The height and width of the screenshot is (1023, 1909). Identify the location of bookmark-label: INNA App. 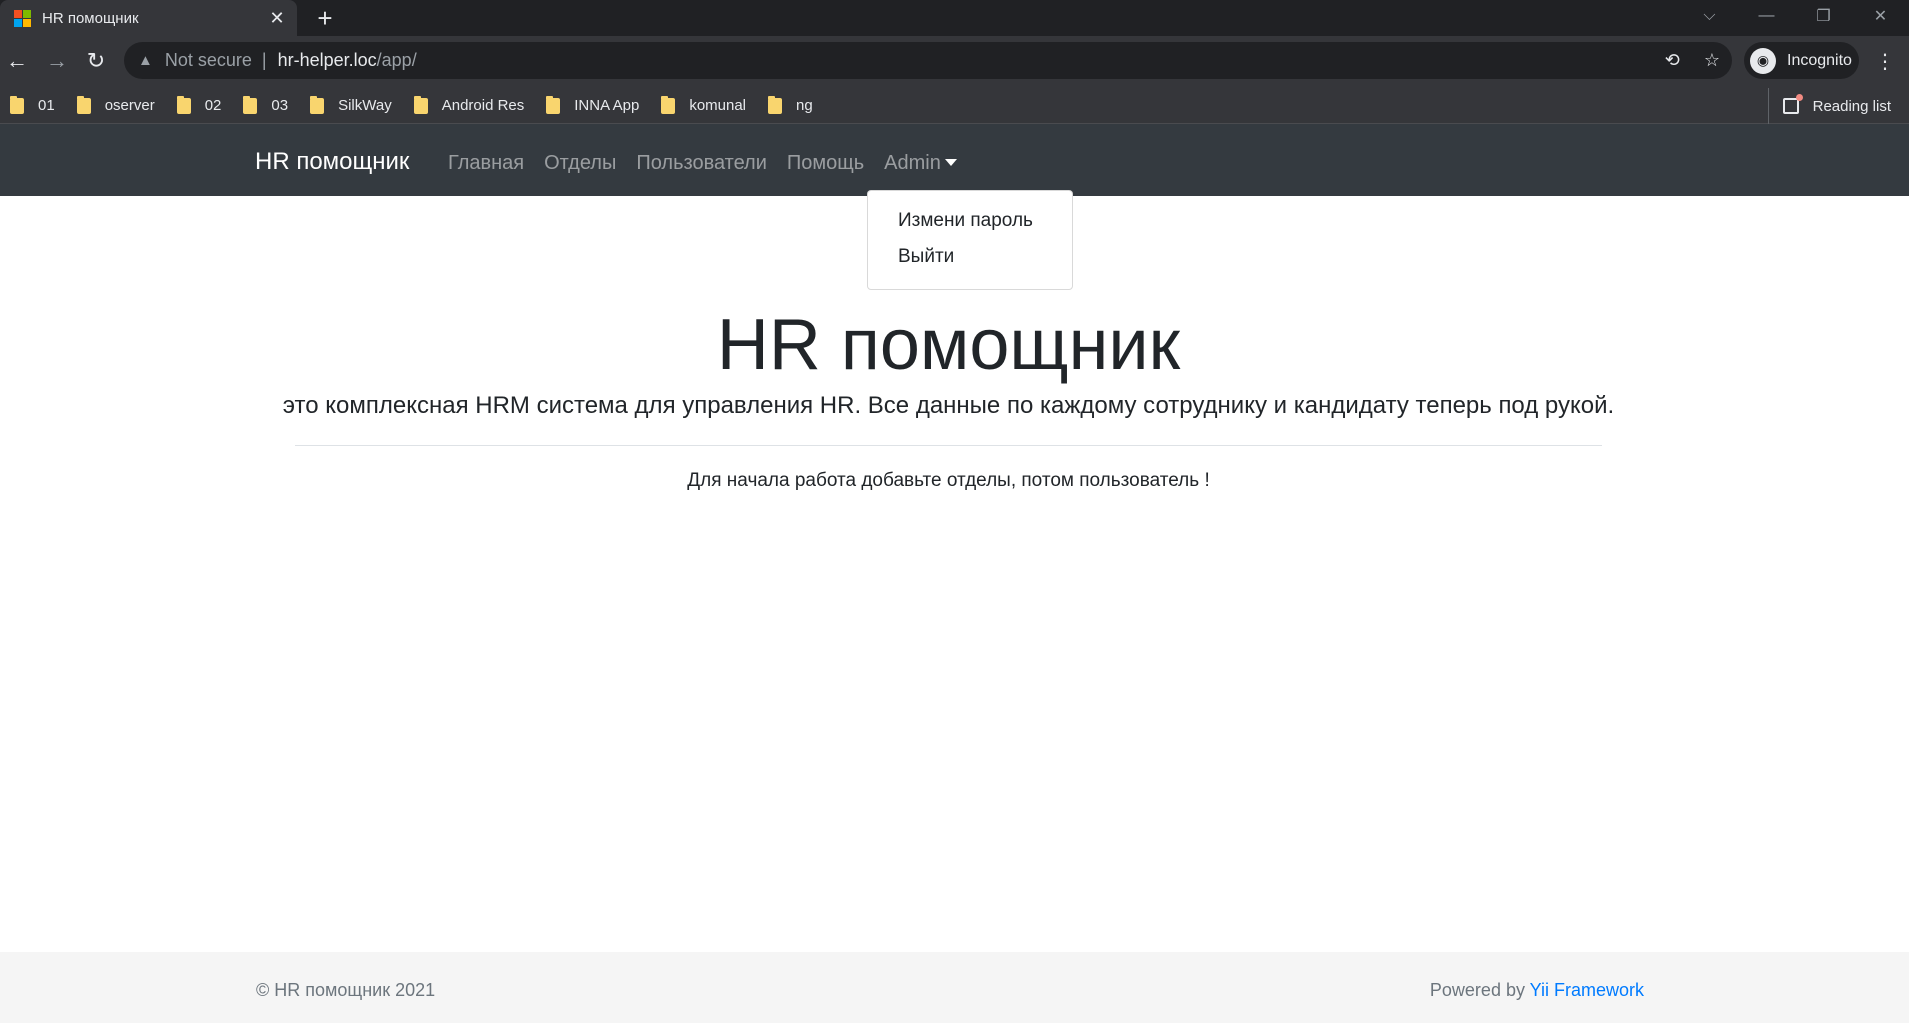
(607, 105).